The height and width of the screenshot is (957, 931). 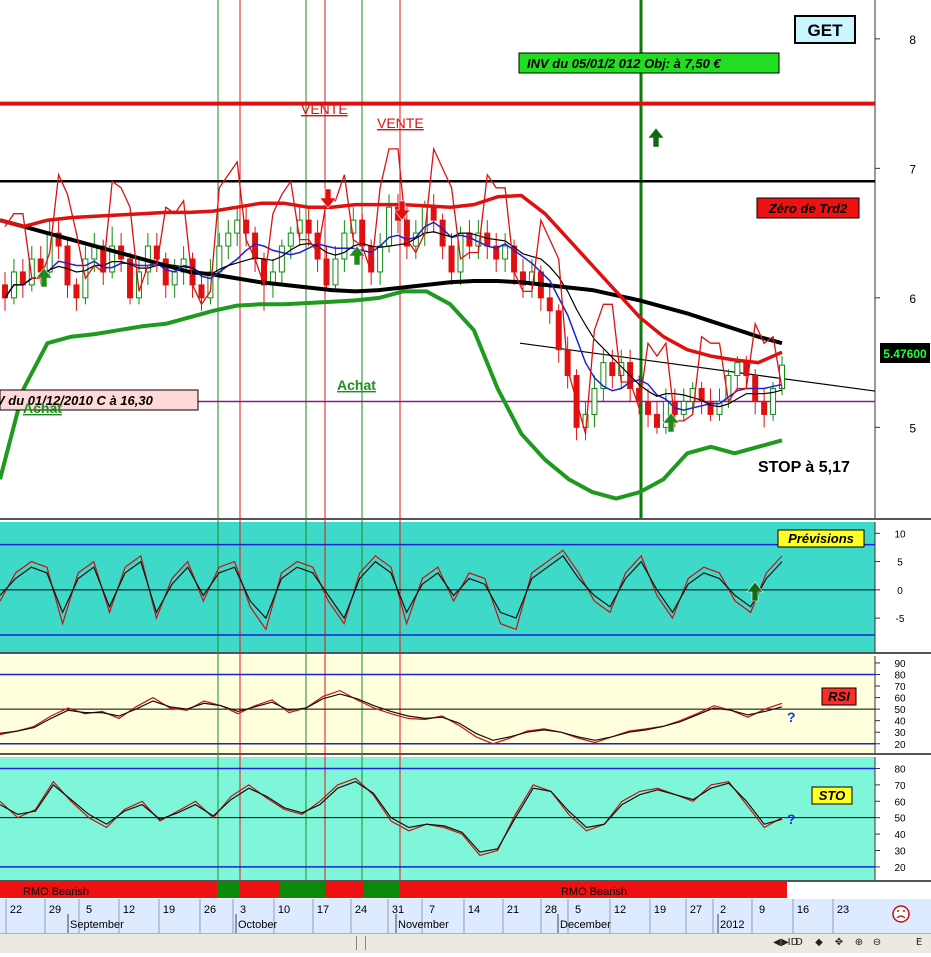 What do you see at coordinates (723, 910) in the screenshot?
I see `date-day-label: 2` at bounding box center [723, 910].